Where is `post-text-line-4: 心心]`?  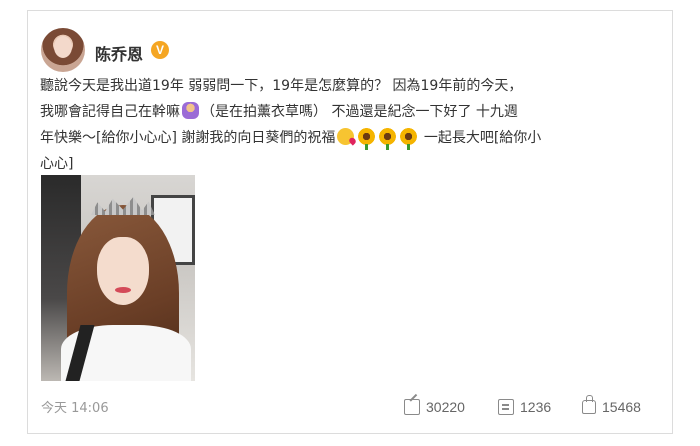
post-text-line-4: 心心] is located at coordinates (57, 164).